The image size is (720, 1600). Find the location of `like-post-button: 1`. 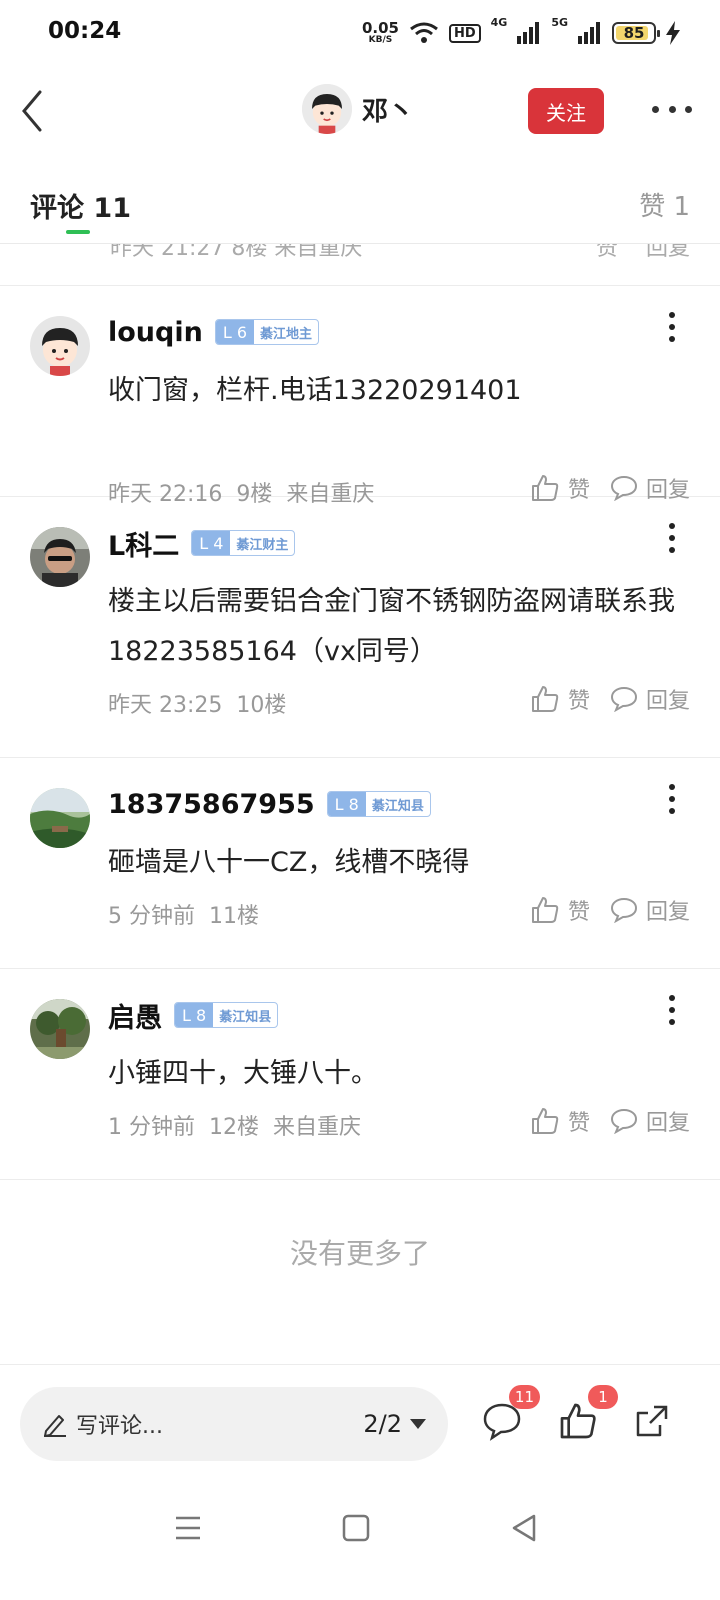

like-post-button: 1 is located at coordinates (588, 1418).